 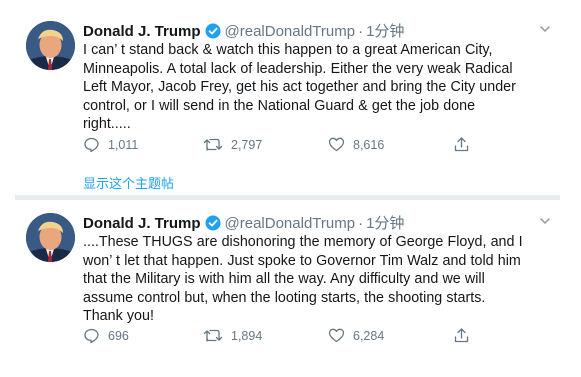 What do you see at coordinates (128, 182) in the screenshot?
I see `show-thread-link: 显示这个主题帖` at bounding box center [128, 182].